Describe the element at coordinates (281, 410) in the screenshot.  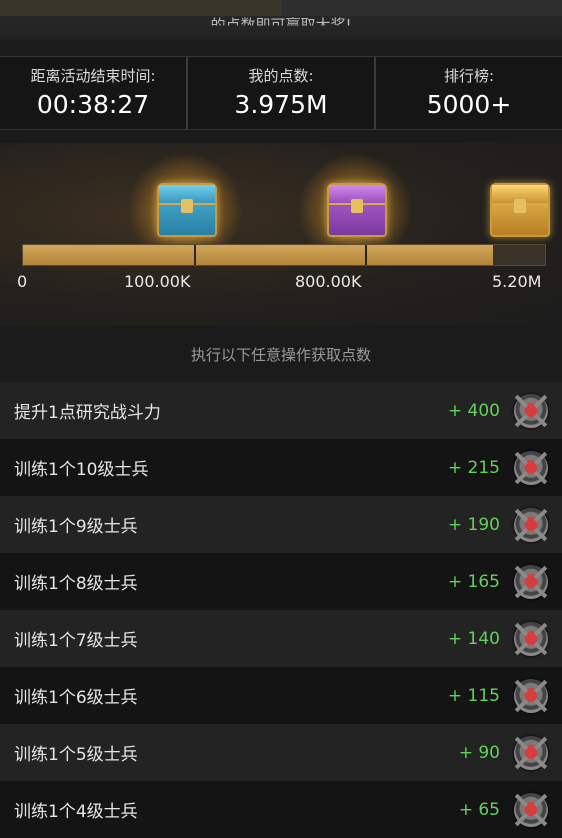
I see `task-row: 提升1点研究战斗力 + 400` at that location.